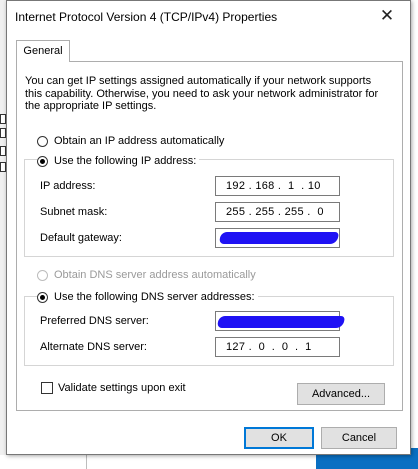  I want to click on validate-settings-checkbox: Validate settings upon exit, so click(113, 388).